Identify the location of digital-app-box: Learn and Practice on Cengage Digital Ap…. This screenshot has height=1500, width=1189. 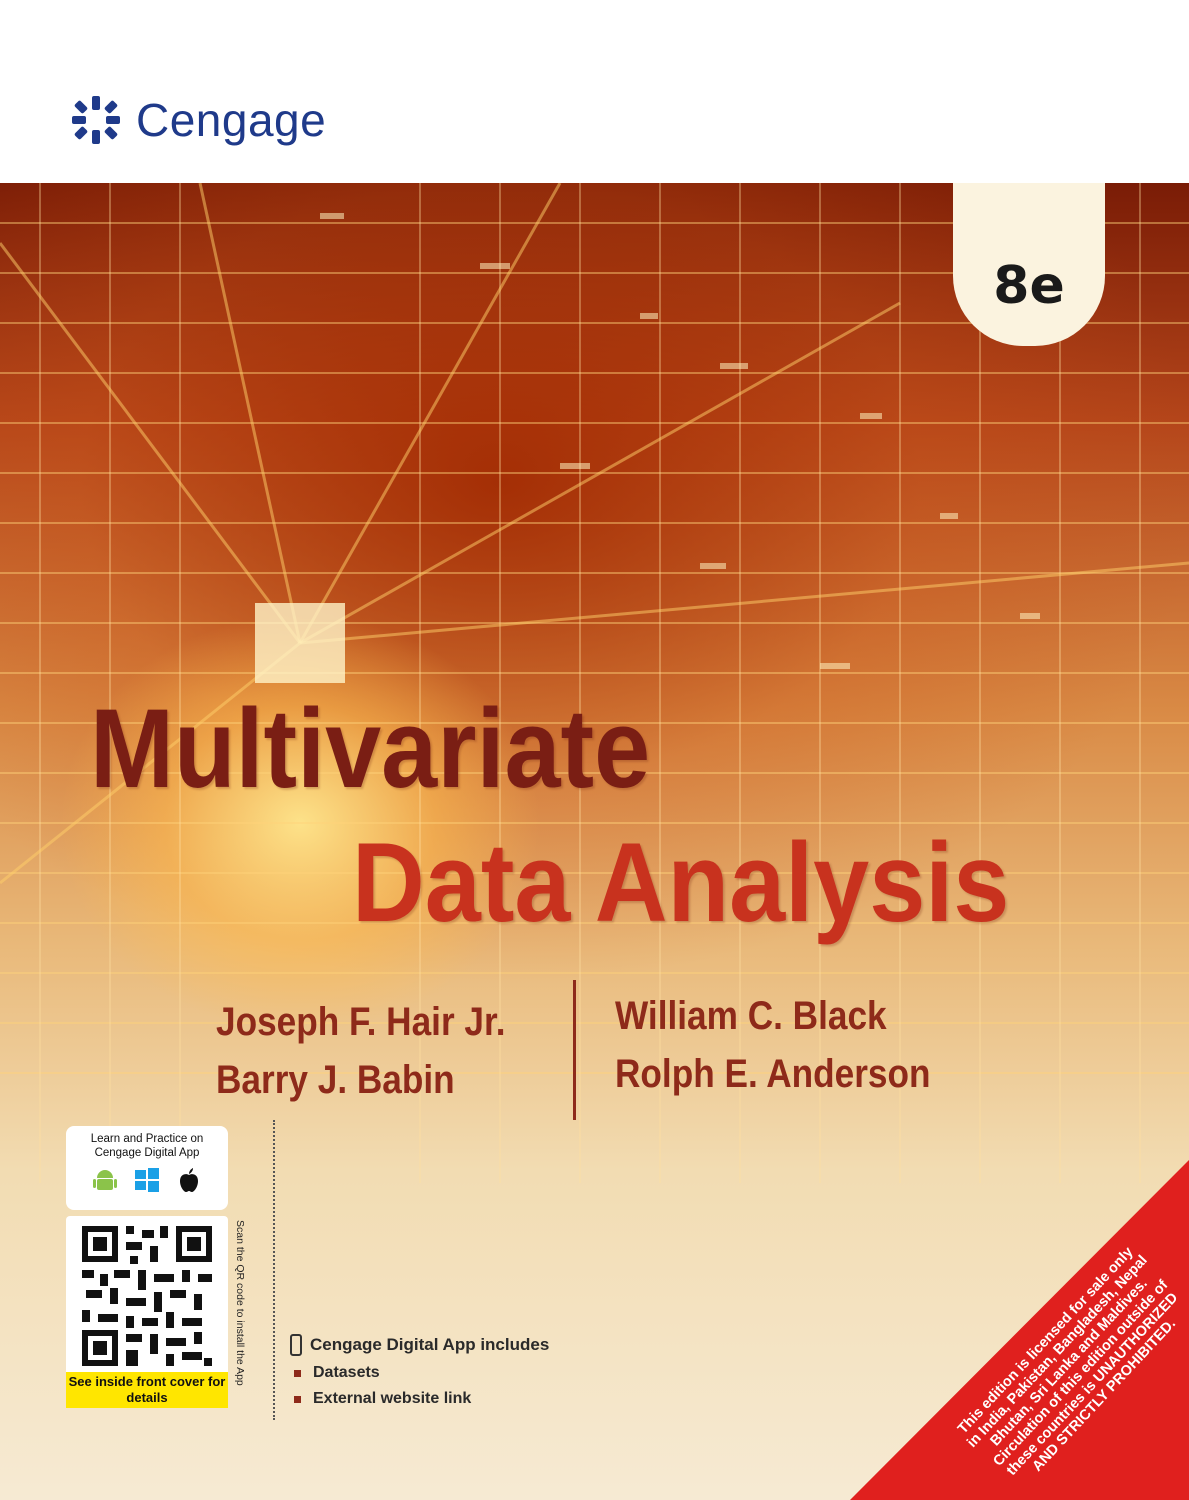
(147, 1168).